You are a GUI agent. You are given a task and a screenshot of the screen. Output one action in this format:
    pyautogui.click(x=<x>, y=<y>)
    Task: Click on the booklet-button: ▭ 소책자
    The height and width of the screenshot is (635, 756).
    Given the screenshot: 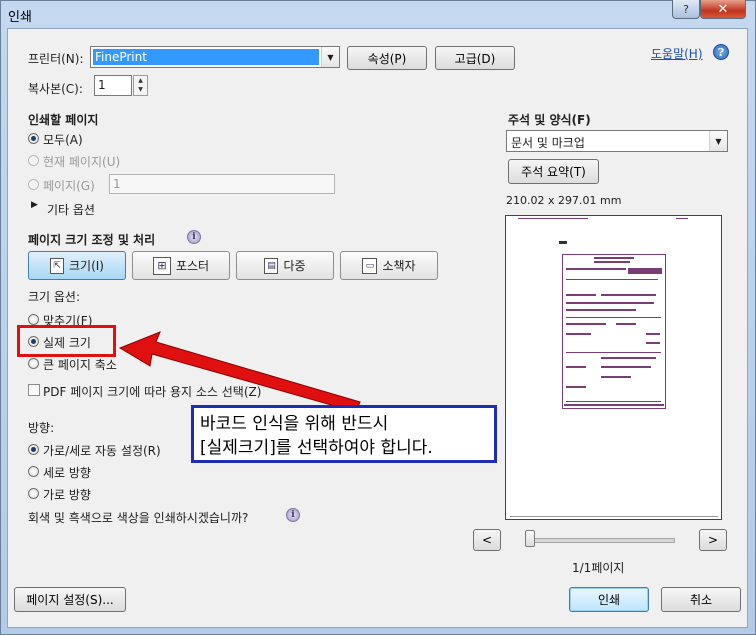 What is the action you would take?
    pyautogui.click(x=389, y=265)
    